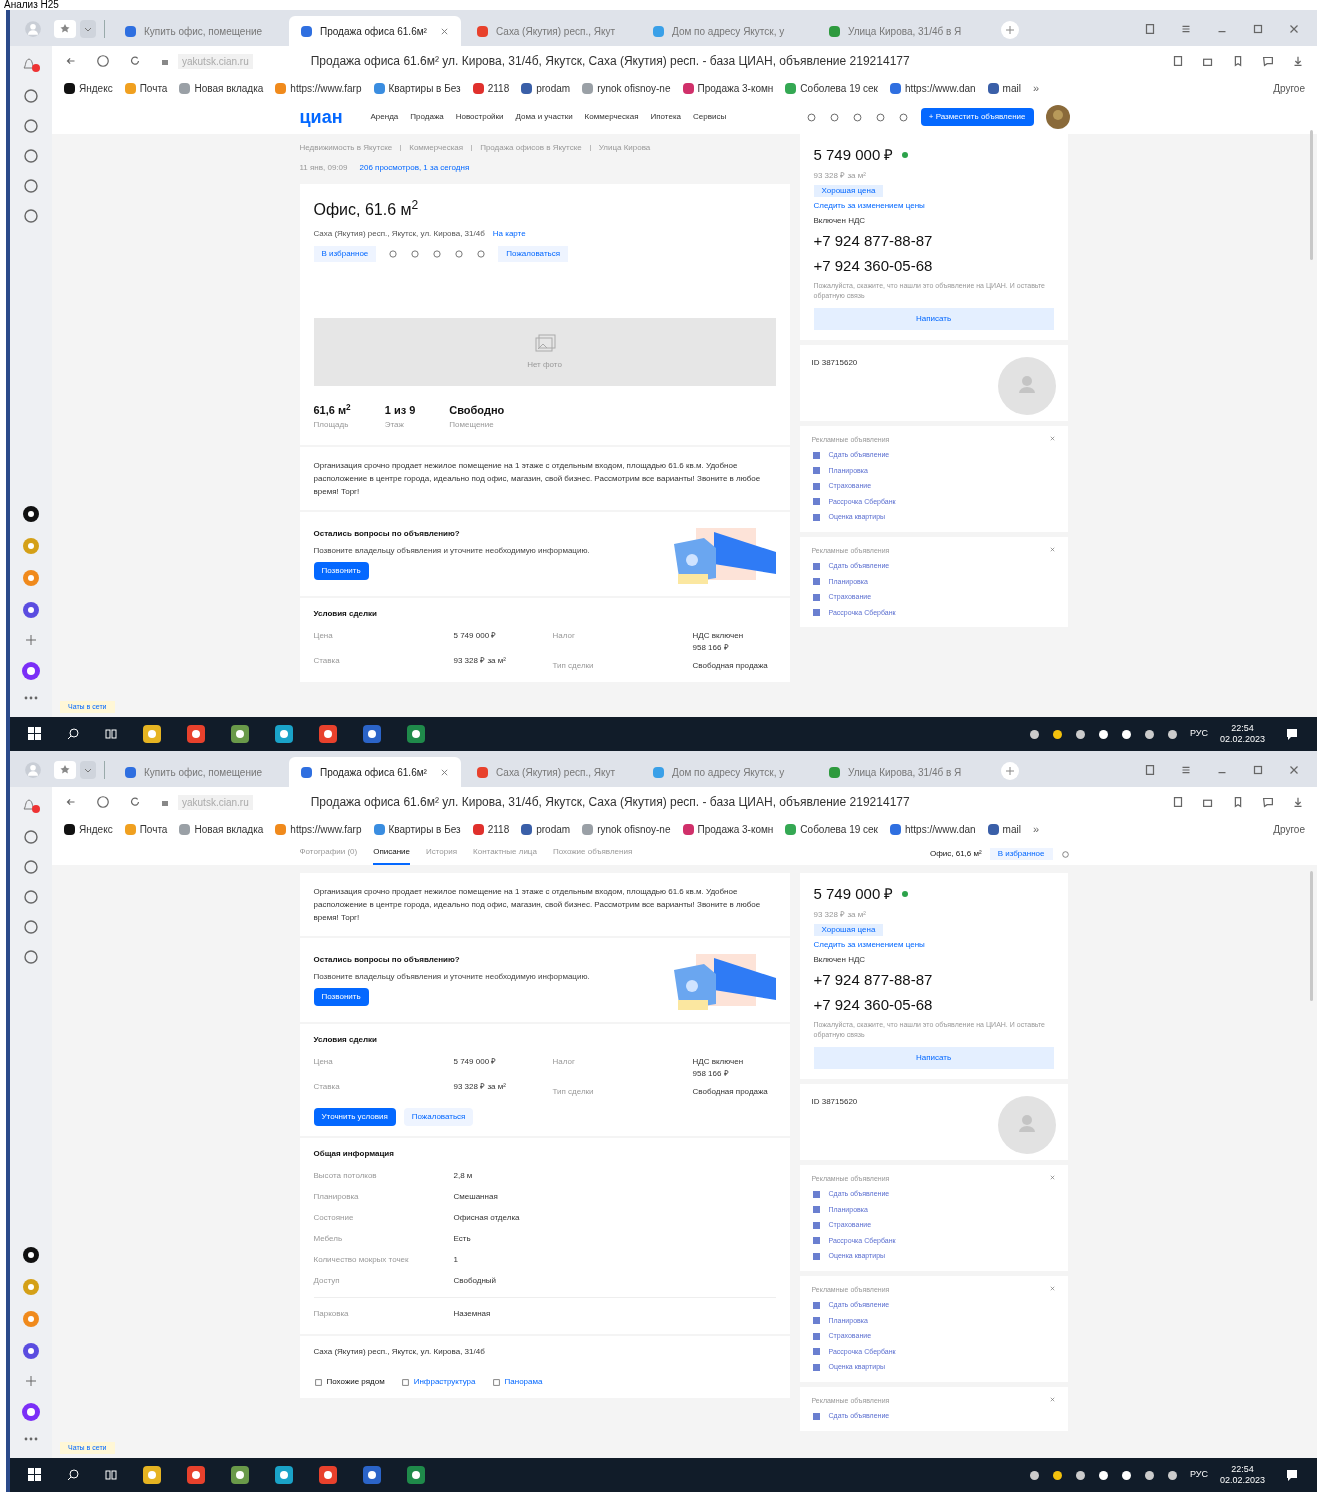 Image resolution: width=1317 pixels, height=1492 pixels. I want to click on windows-icon, so click(35, 734).